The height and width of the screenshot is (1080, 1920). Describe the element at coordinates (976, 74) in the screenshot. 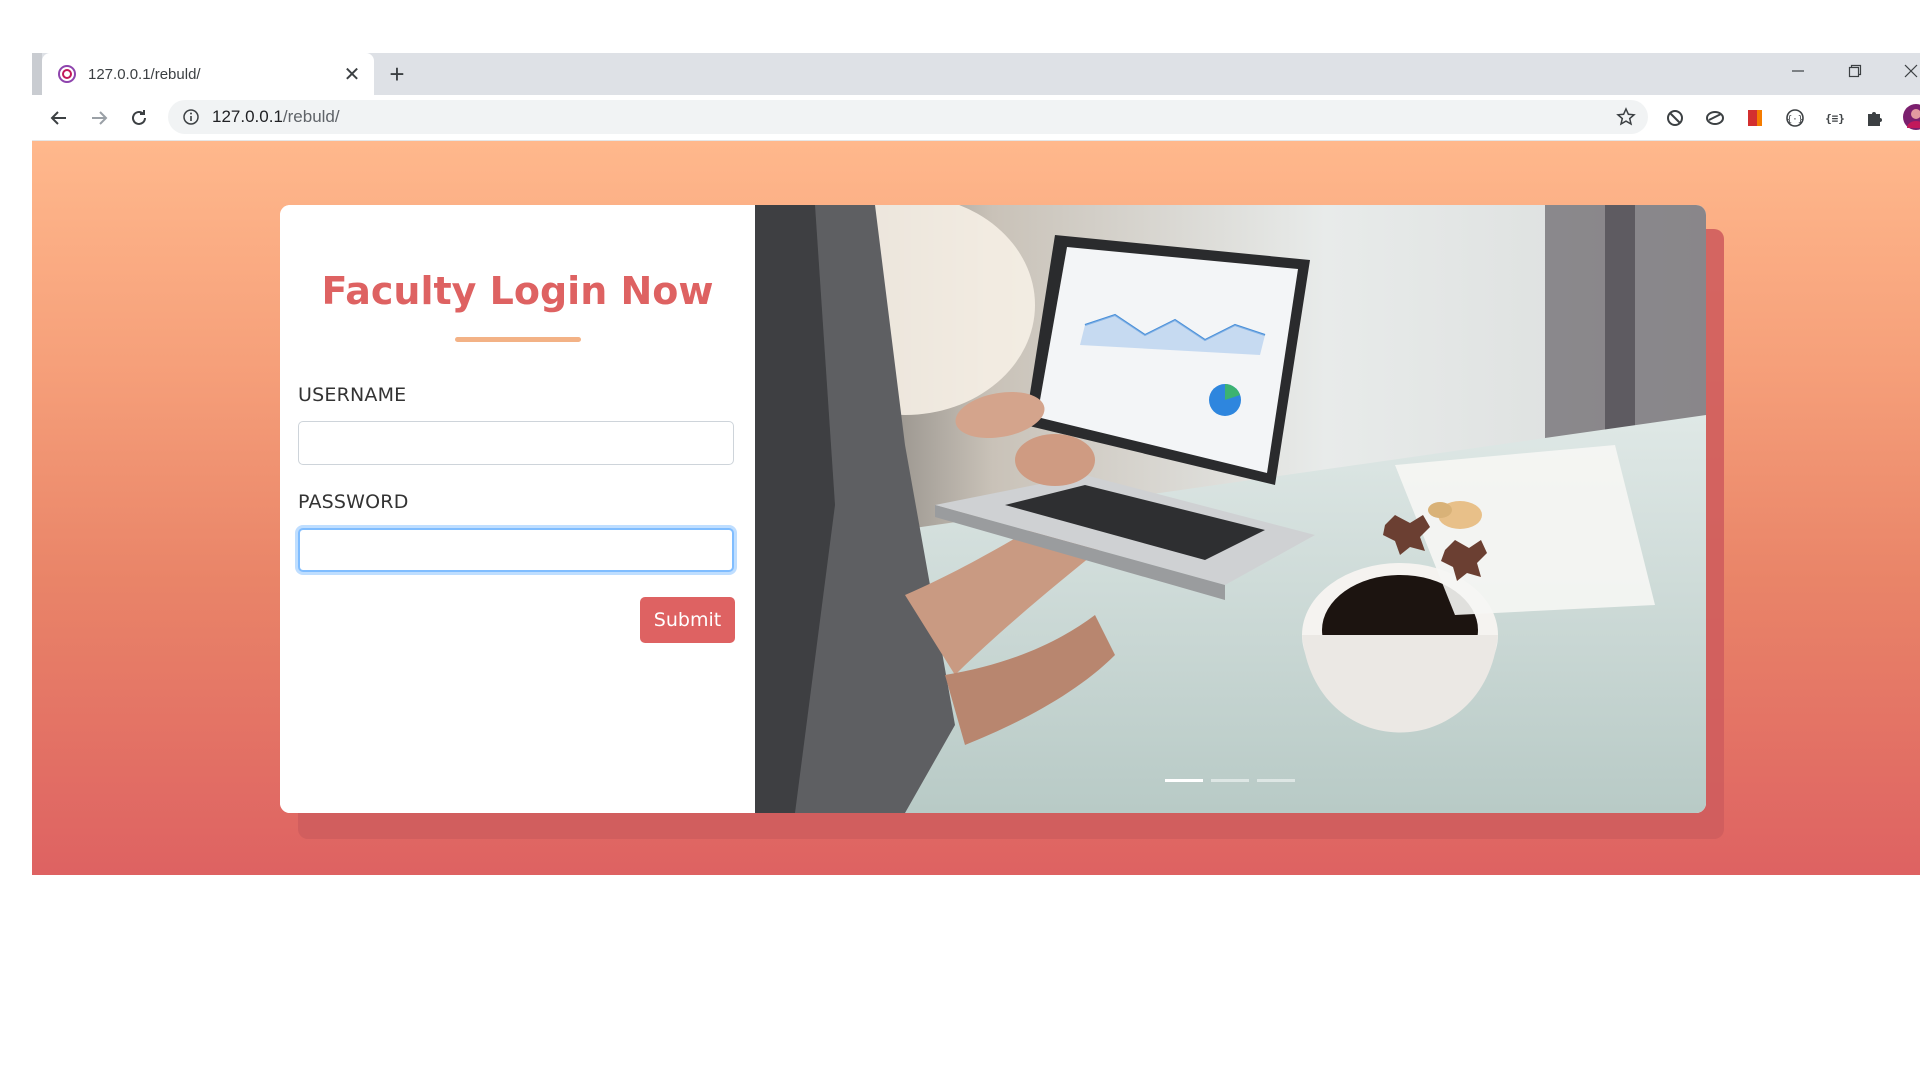

I see `browser-tab-bar: 127.0.0.1/rebuld/ ✕ +` at that location.